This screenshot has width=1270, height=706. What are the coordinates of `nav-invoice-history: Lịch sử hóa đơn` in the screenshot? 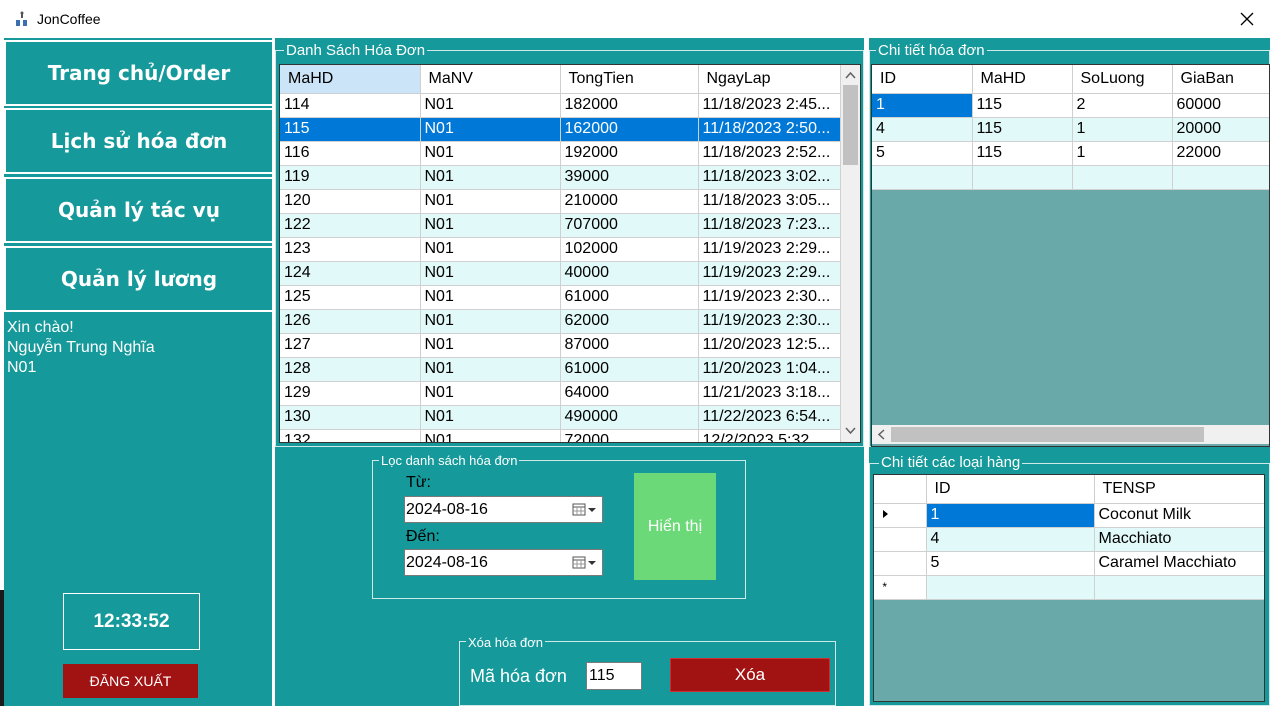 It's located at (139, 141).